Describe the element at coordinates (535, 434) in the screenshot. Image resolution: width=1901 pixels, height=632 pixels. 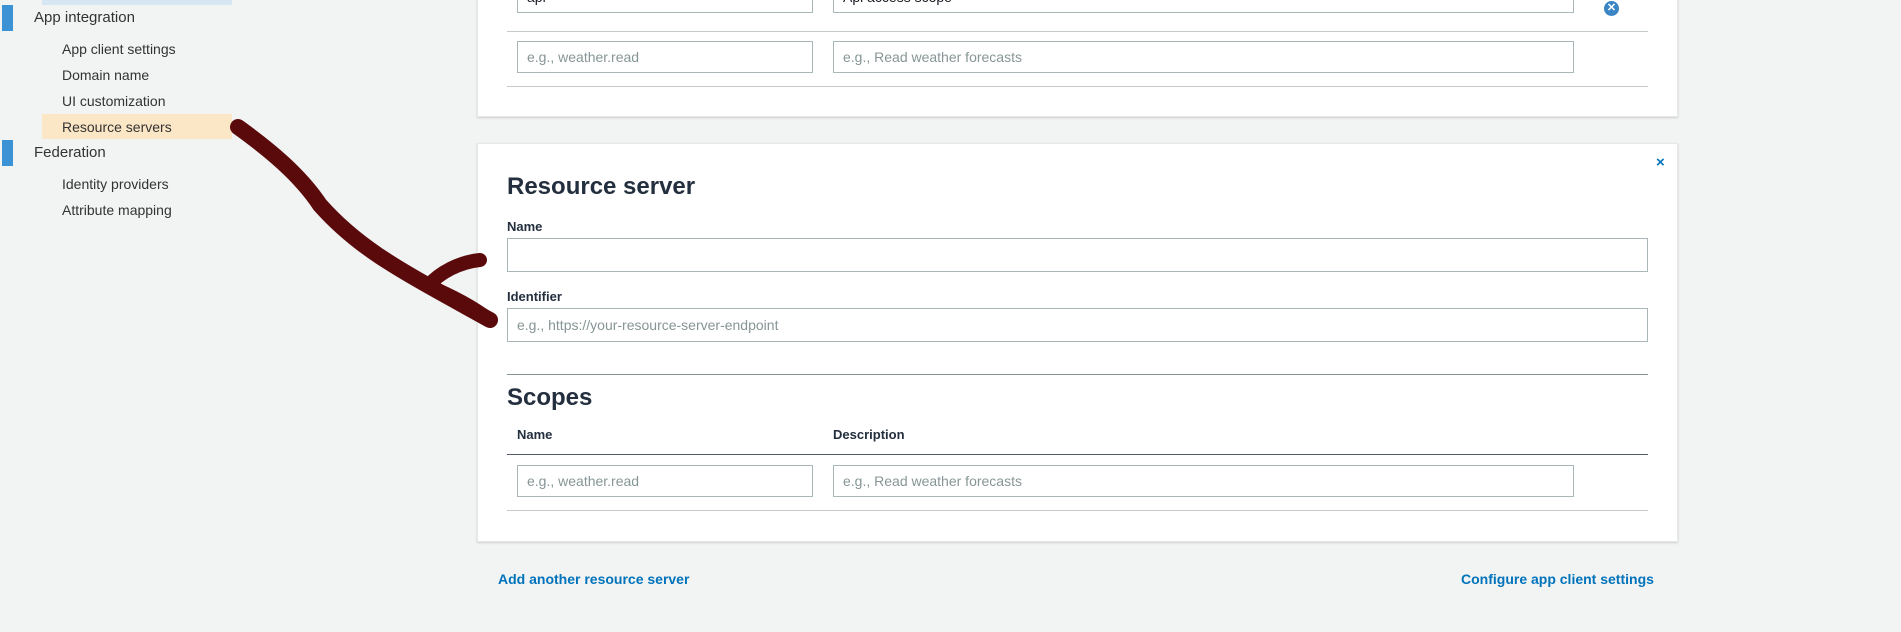
I see `scope-name-column-header: Name` at that location.